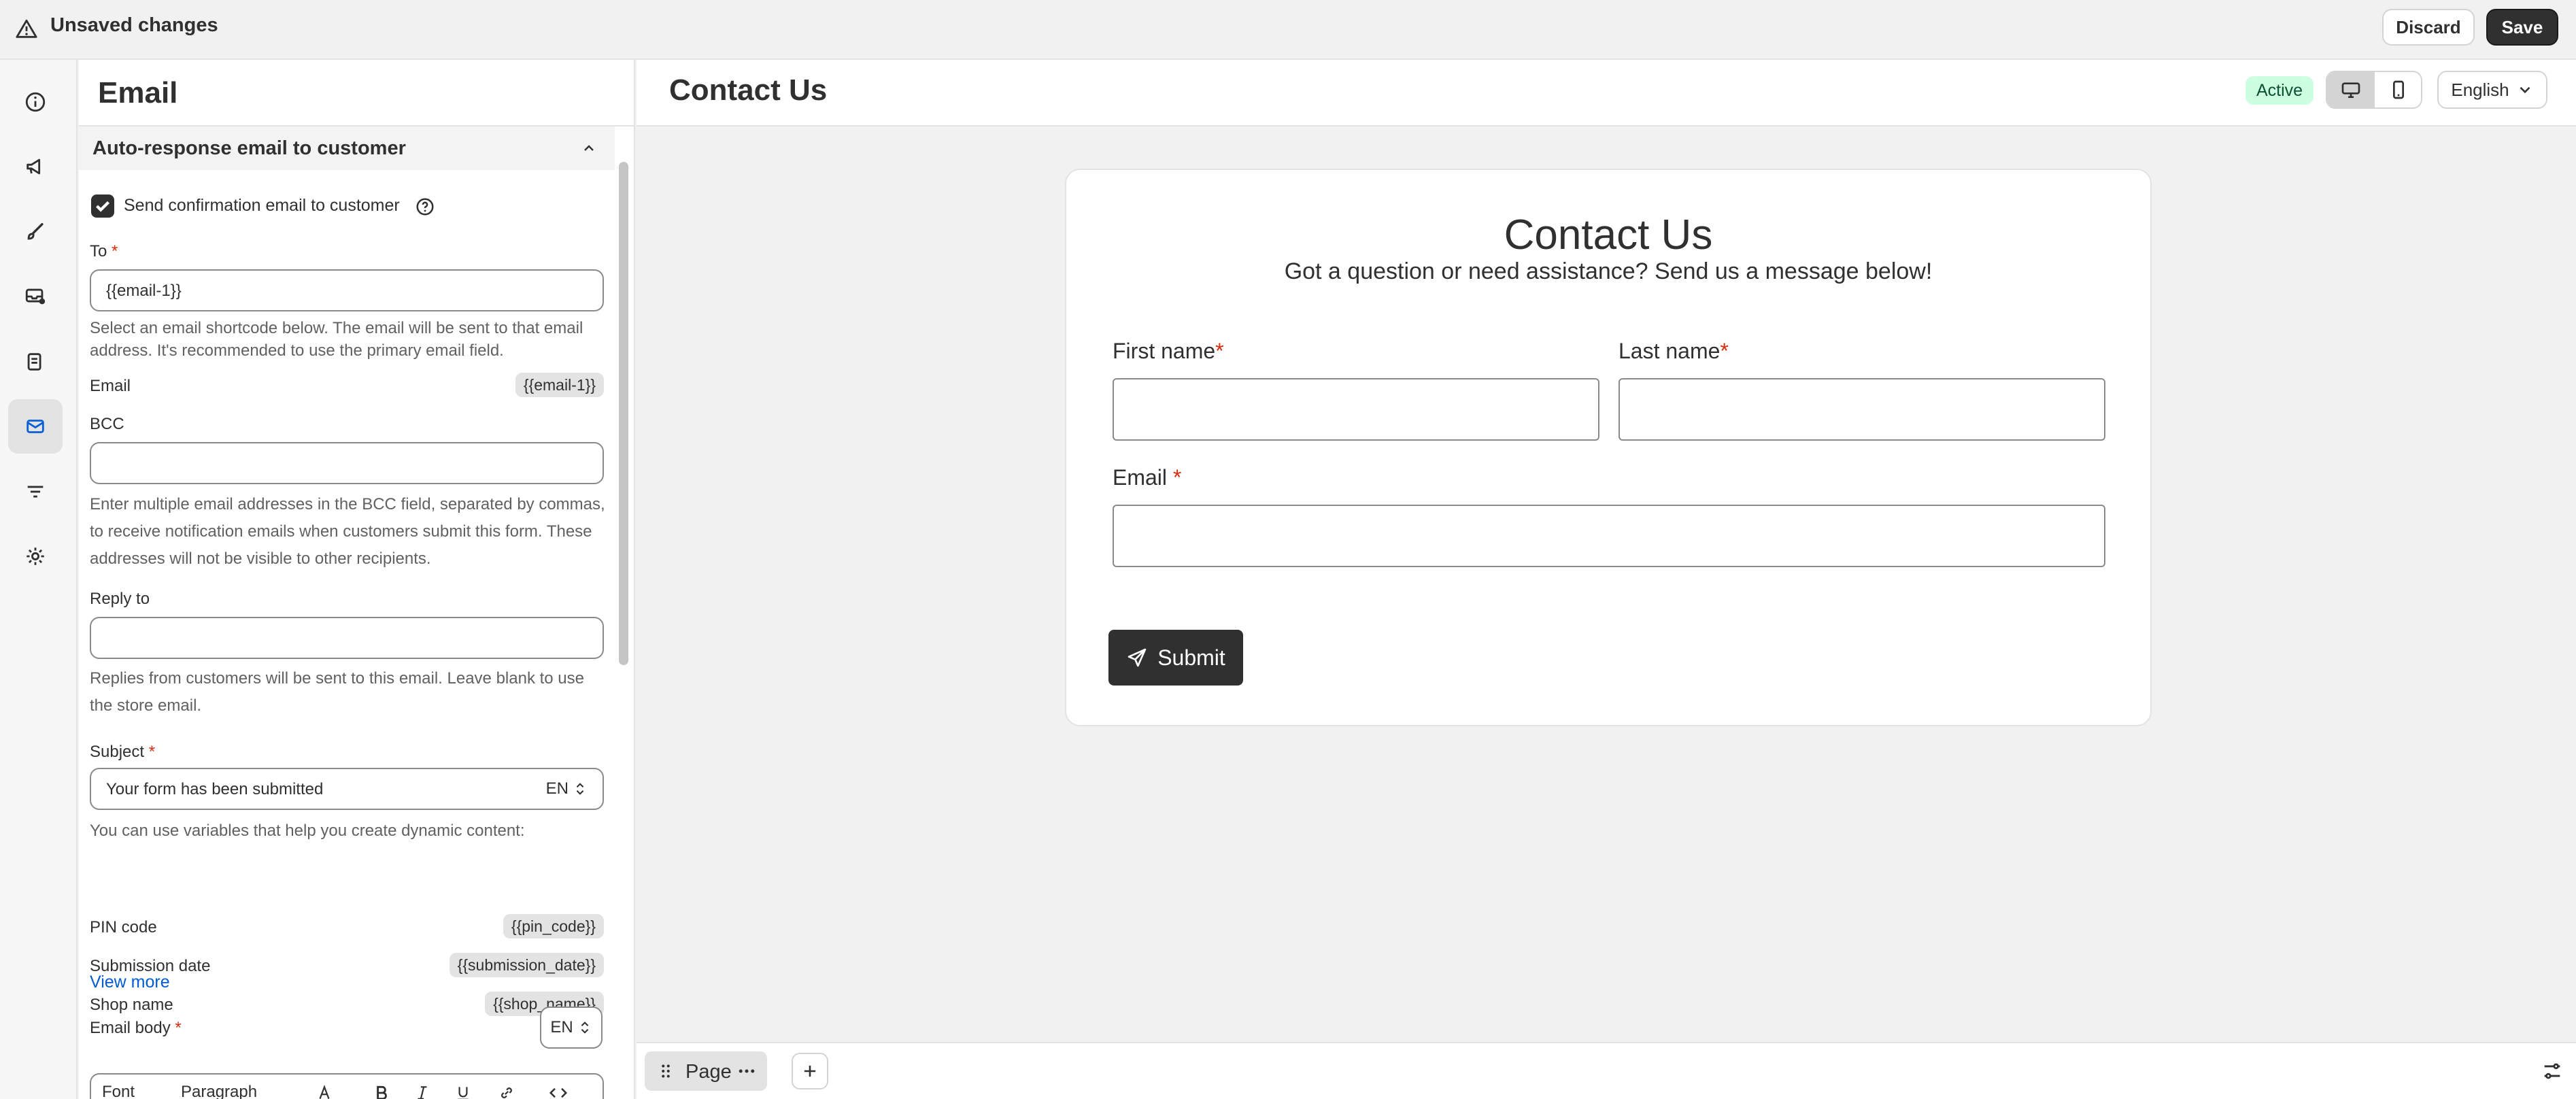  I want to click on chevron-up-icon, so click(589, 148).